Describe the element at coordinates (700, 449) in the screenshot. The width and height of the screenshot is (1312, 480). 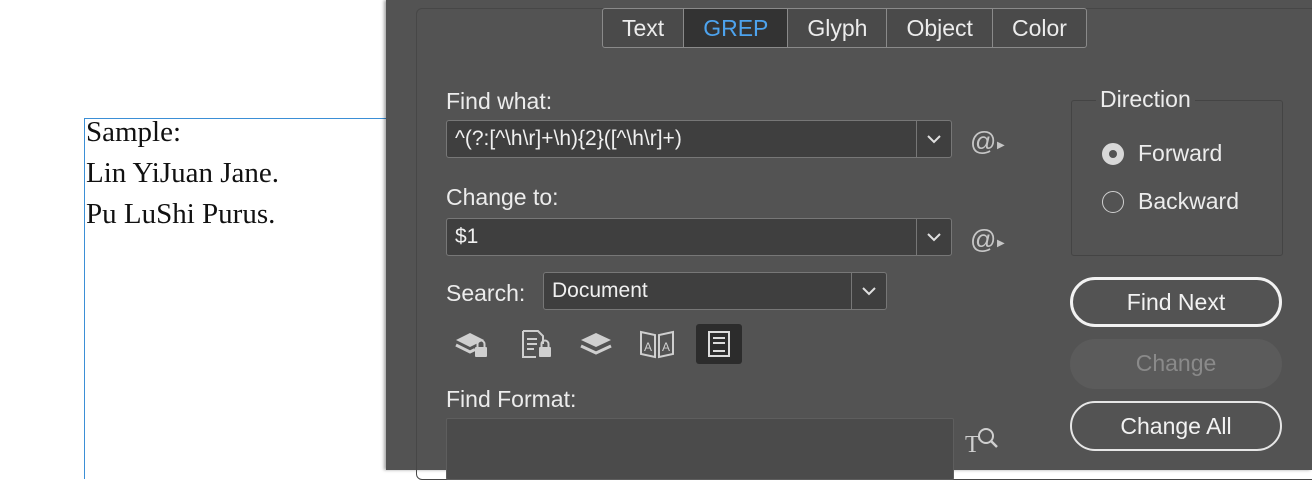
I see `find-format-box` at that location.